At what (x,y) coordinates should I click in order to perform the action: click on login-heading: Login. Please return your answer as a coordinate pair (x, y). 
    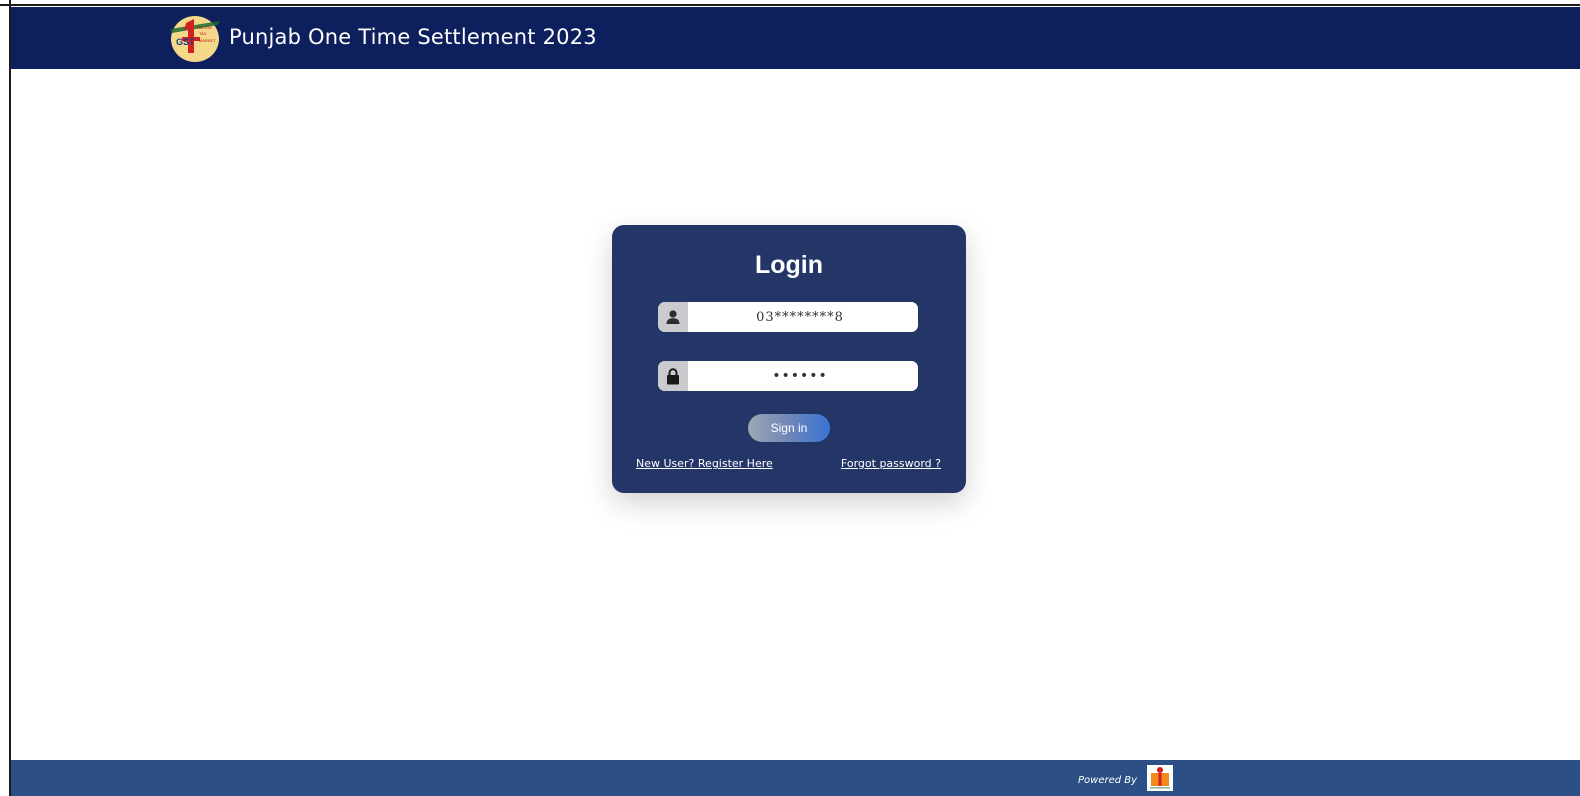
    Looking at the image, I should click on (789, 265).